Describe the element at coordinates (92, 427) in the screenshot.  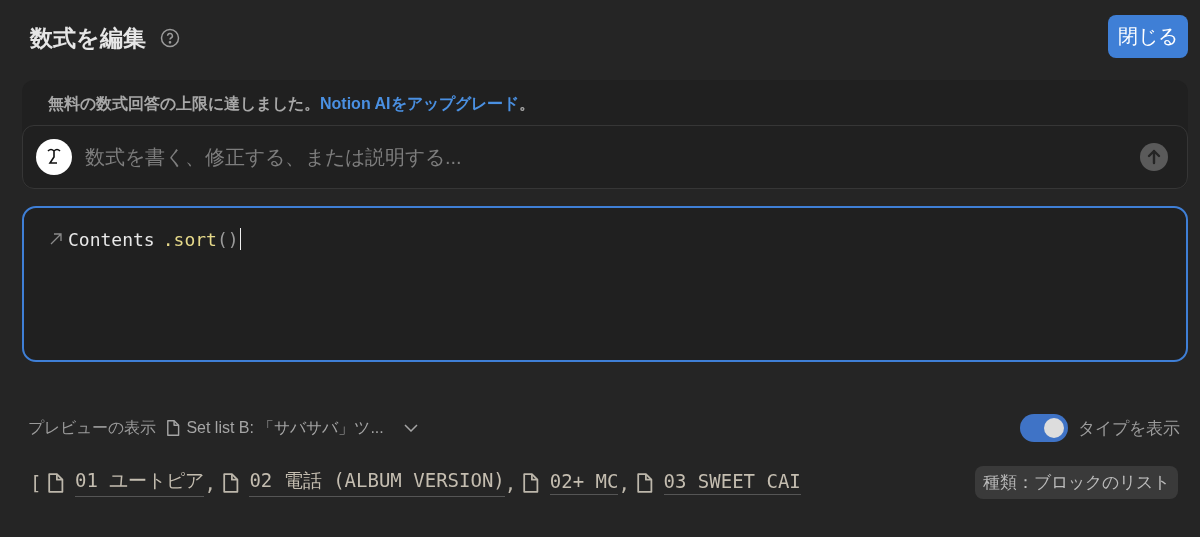
I see `preview-label: プレビューの表示` at that location.